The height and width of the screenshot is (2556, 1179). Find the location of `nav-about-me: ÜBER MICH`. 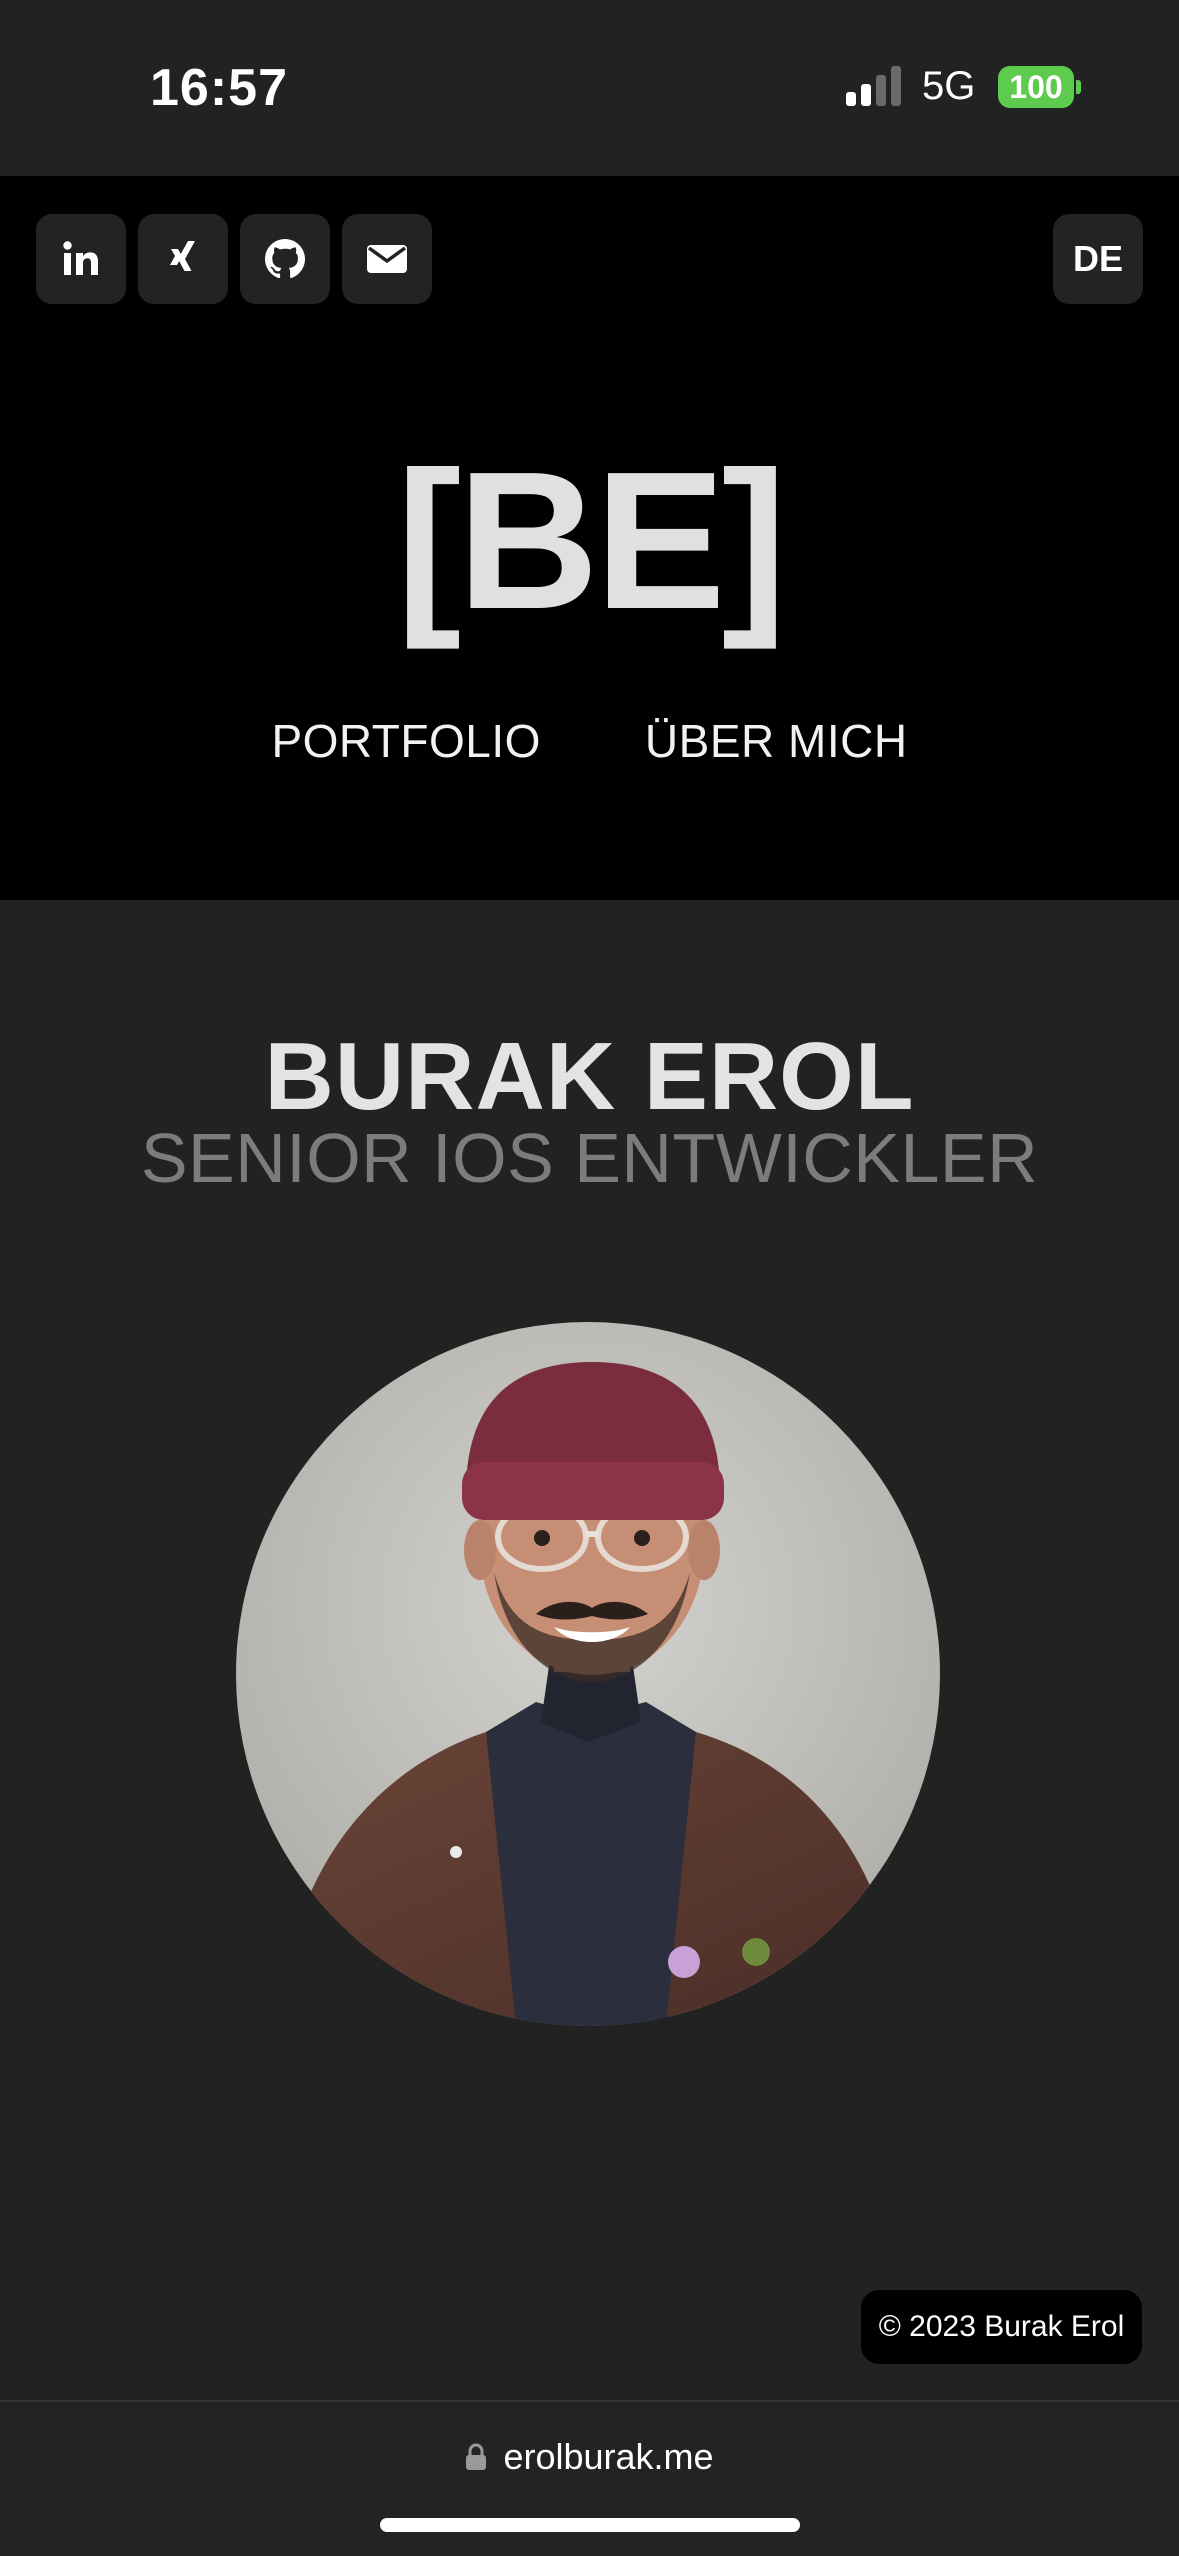

nav-about-me: ÜBER MICH is located at coordinates (776, 741).